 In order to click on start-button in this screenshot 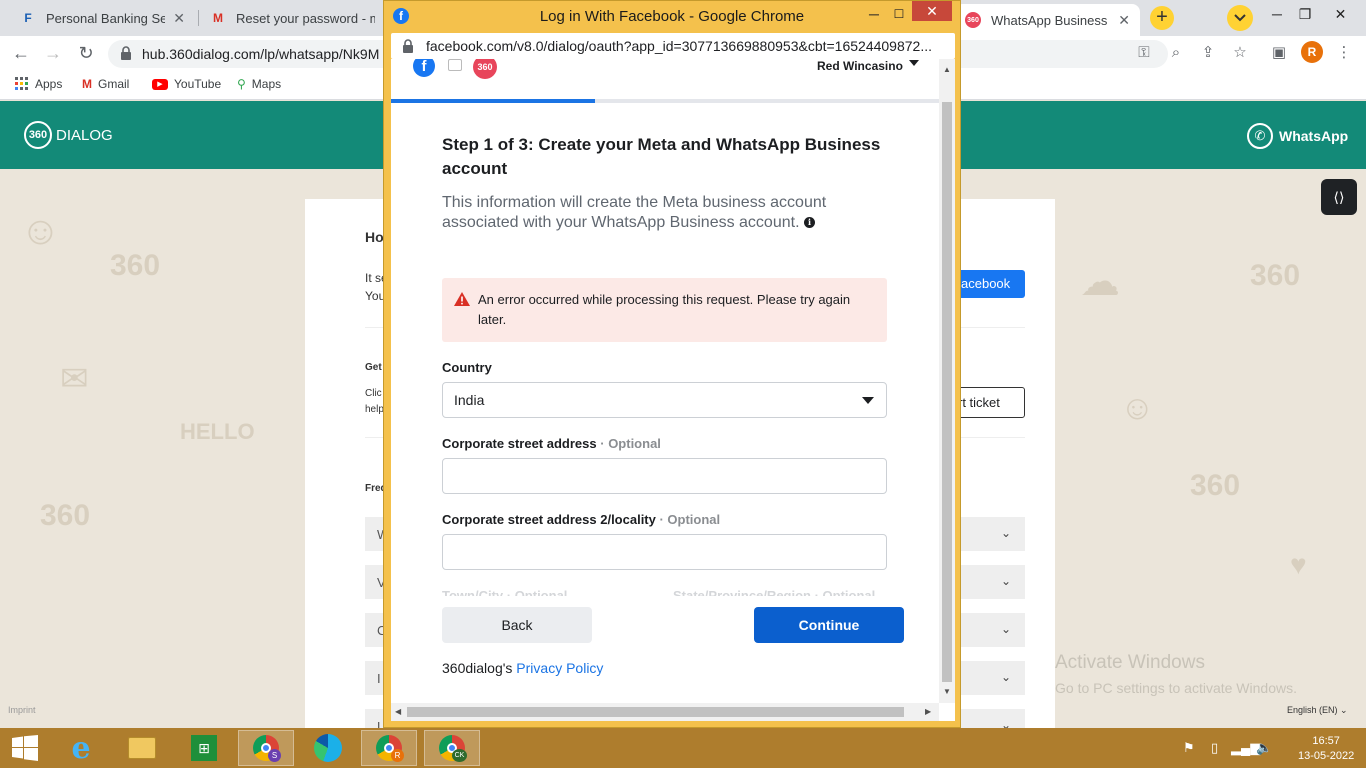, I will do `click(25, 748)`.